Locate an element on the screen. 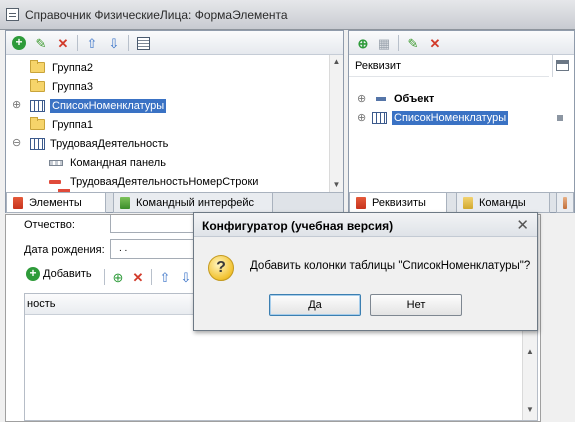 Image resolution: width=575 pixels, height=422 pixels. no-button: Нет is located at coordinates (416, 305).